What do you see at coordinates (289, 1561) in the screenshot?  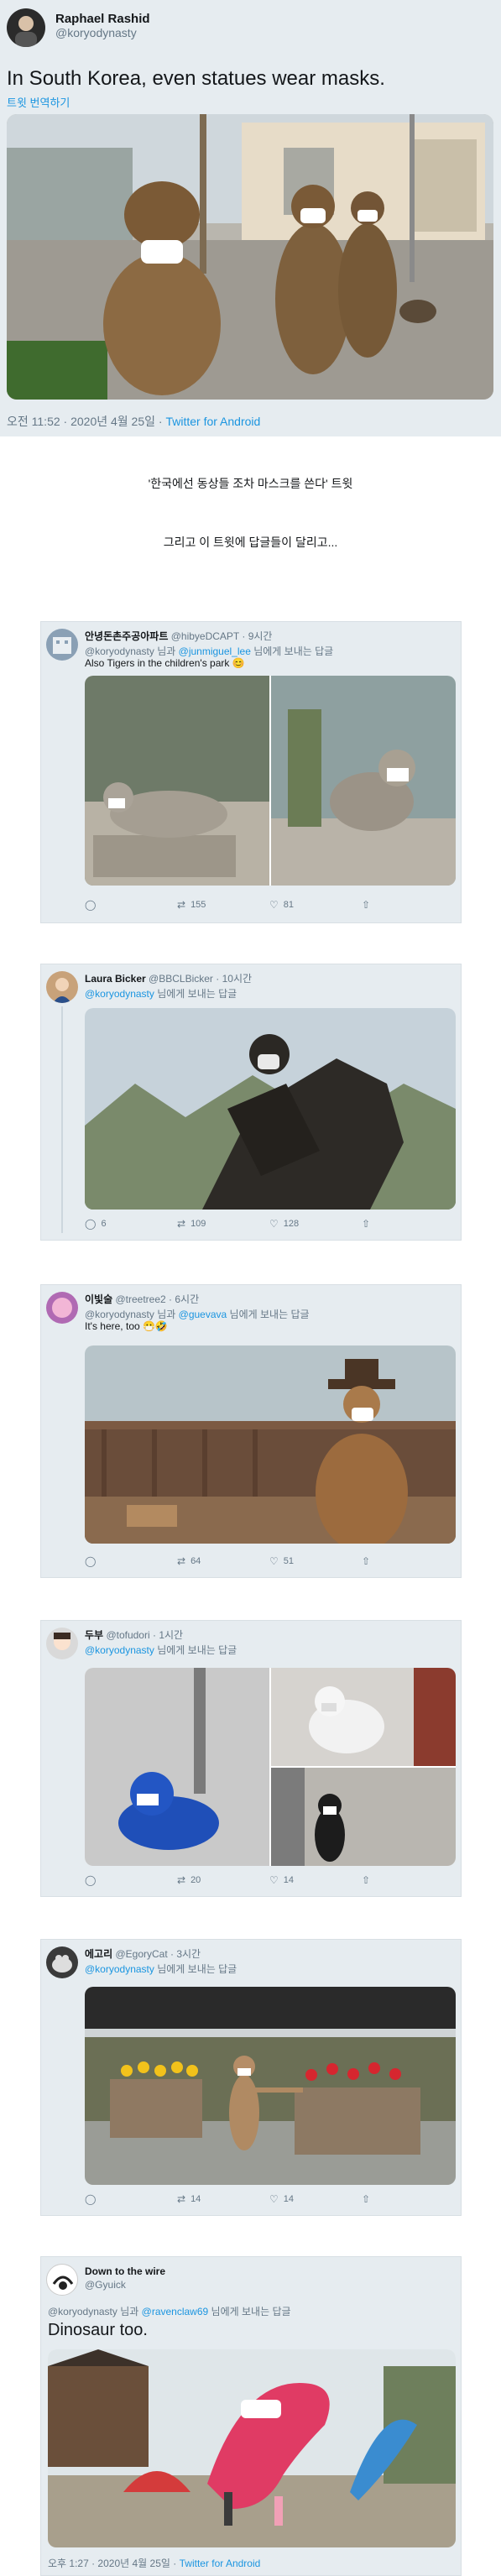 I see `like-count: 51` at bounding box center [289, 1561].